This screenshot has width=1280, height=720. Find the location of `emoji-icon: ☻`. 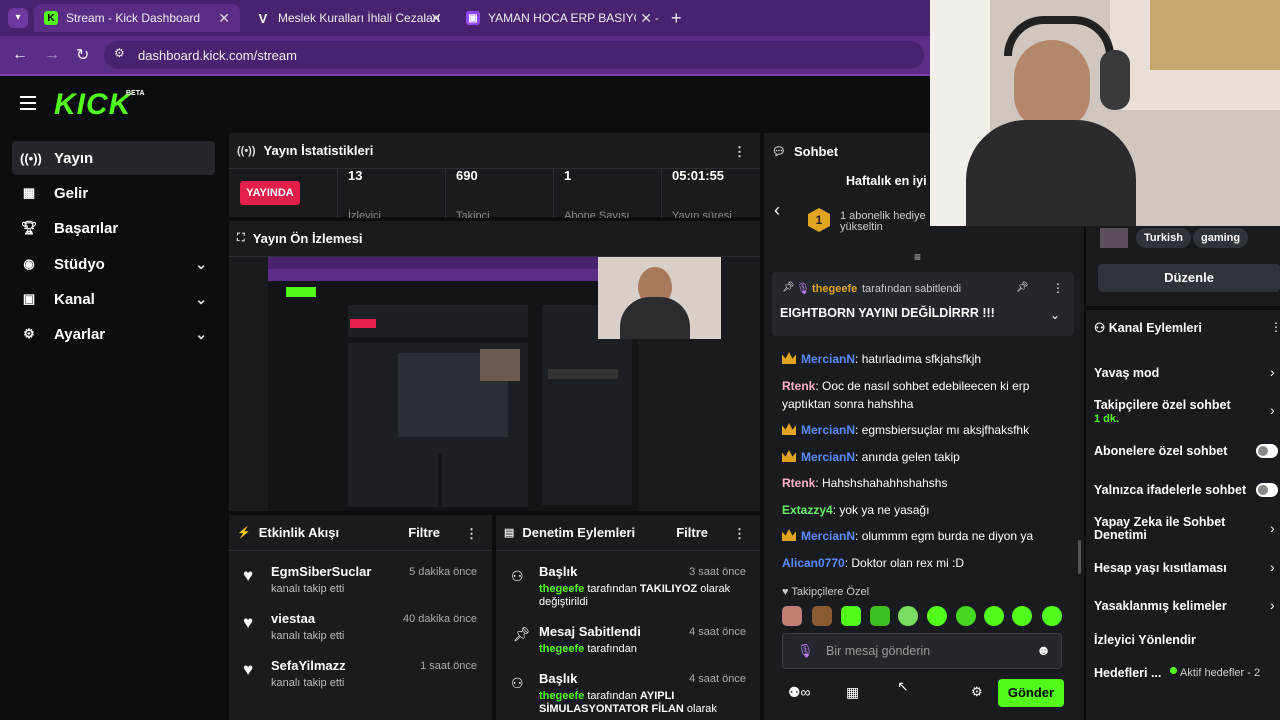

emoji-icon: ☻ is located at coordinates (1043, 650).